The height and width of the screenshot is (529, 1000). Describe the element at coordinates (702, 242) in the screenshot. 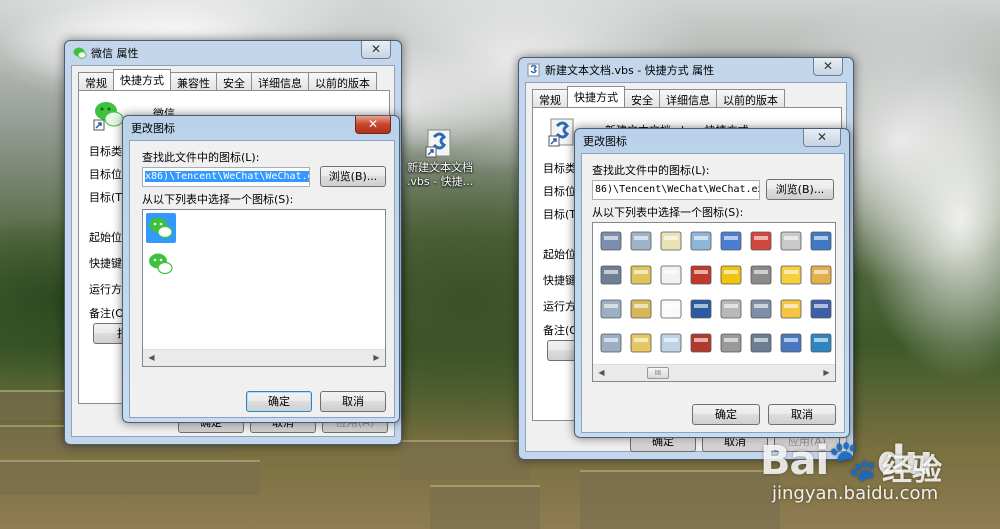

I see `magnifier-icon` at that location.